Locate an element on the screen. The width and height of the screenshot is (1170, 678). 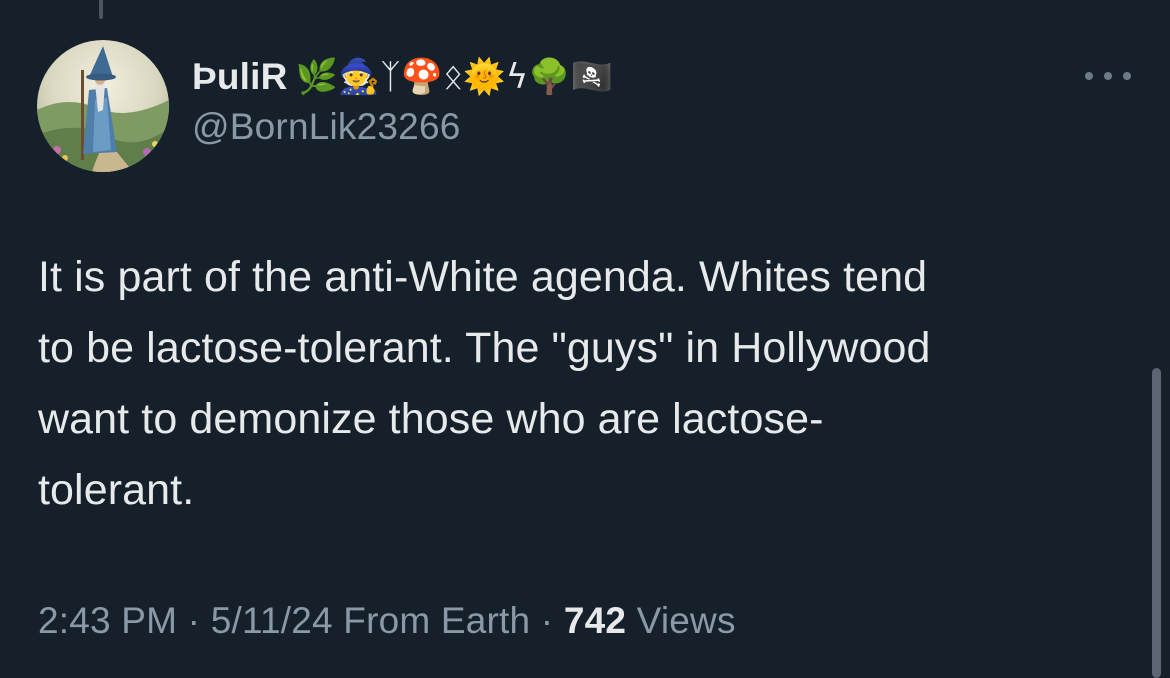
tweet-header: ÞuliR 🌿🧙ᛉ🍄ᛟ🌞ϟ🌳🏴‍☠️ @BornLik23266 is located at coordinates (651, 99).